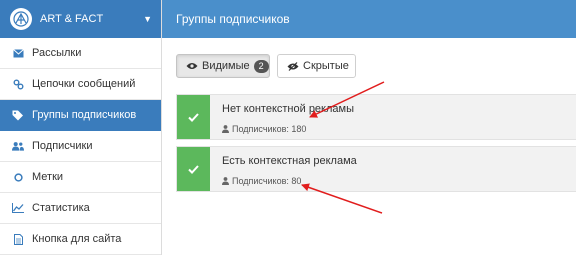 The width and height of the screenshot is (576, 255). I want to click on eye-icon, so click(192, 66).